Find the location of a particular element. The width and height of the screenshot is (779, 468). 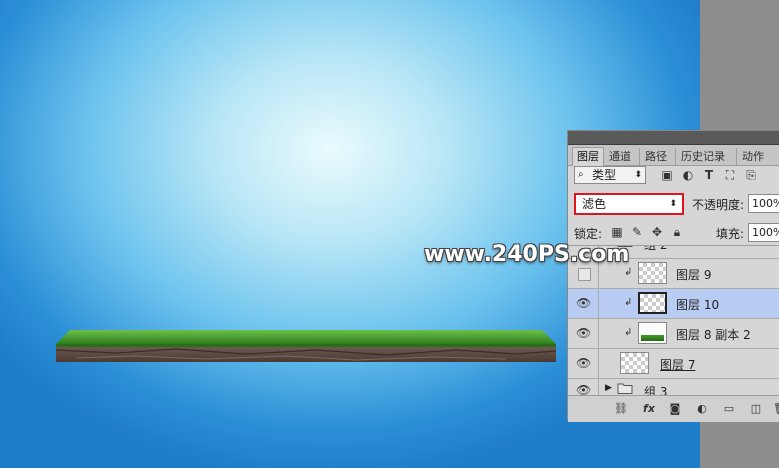

layer-name: 图层 8 副本 2 is located at coordinates (713, 335).